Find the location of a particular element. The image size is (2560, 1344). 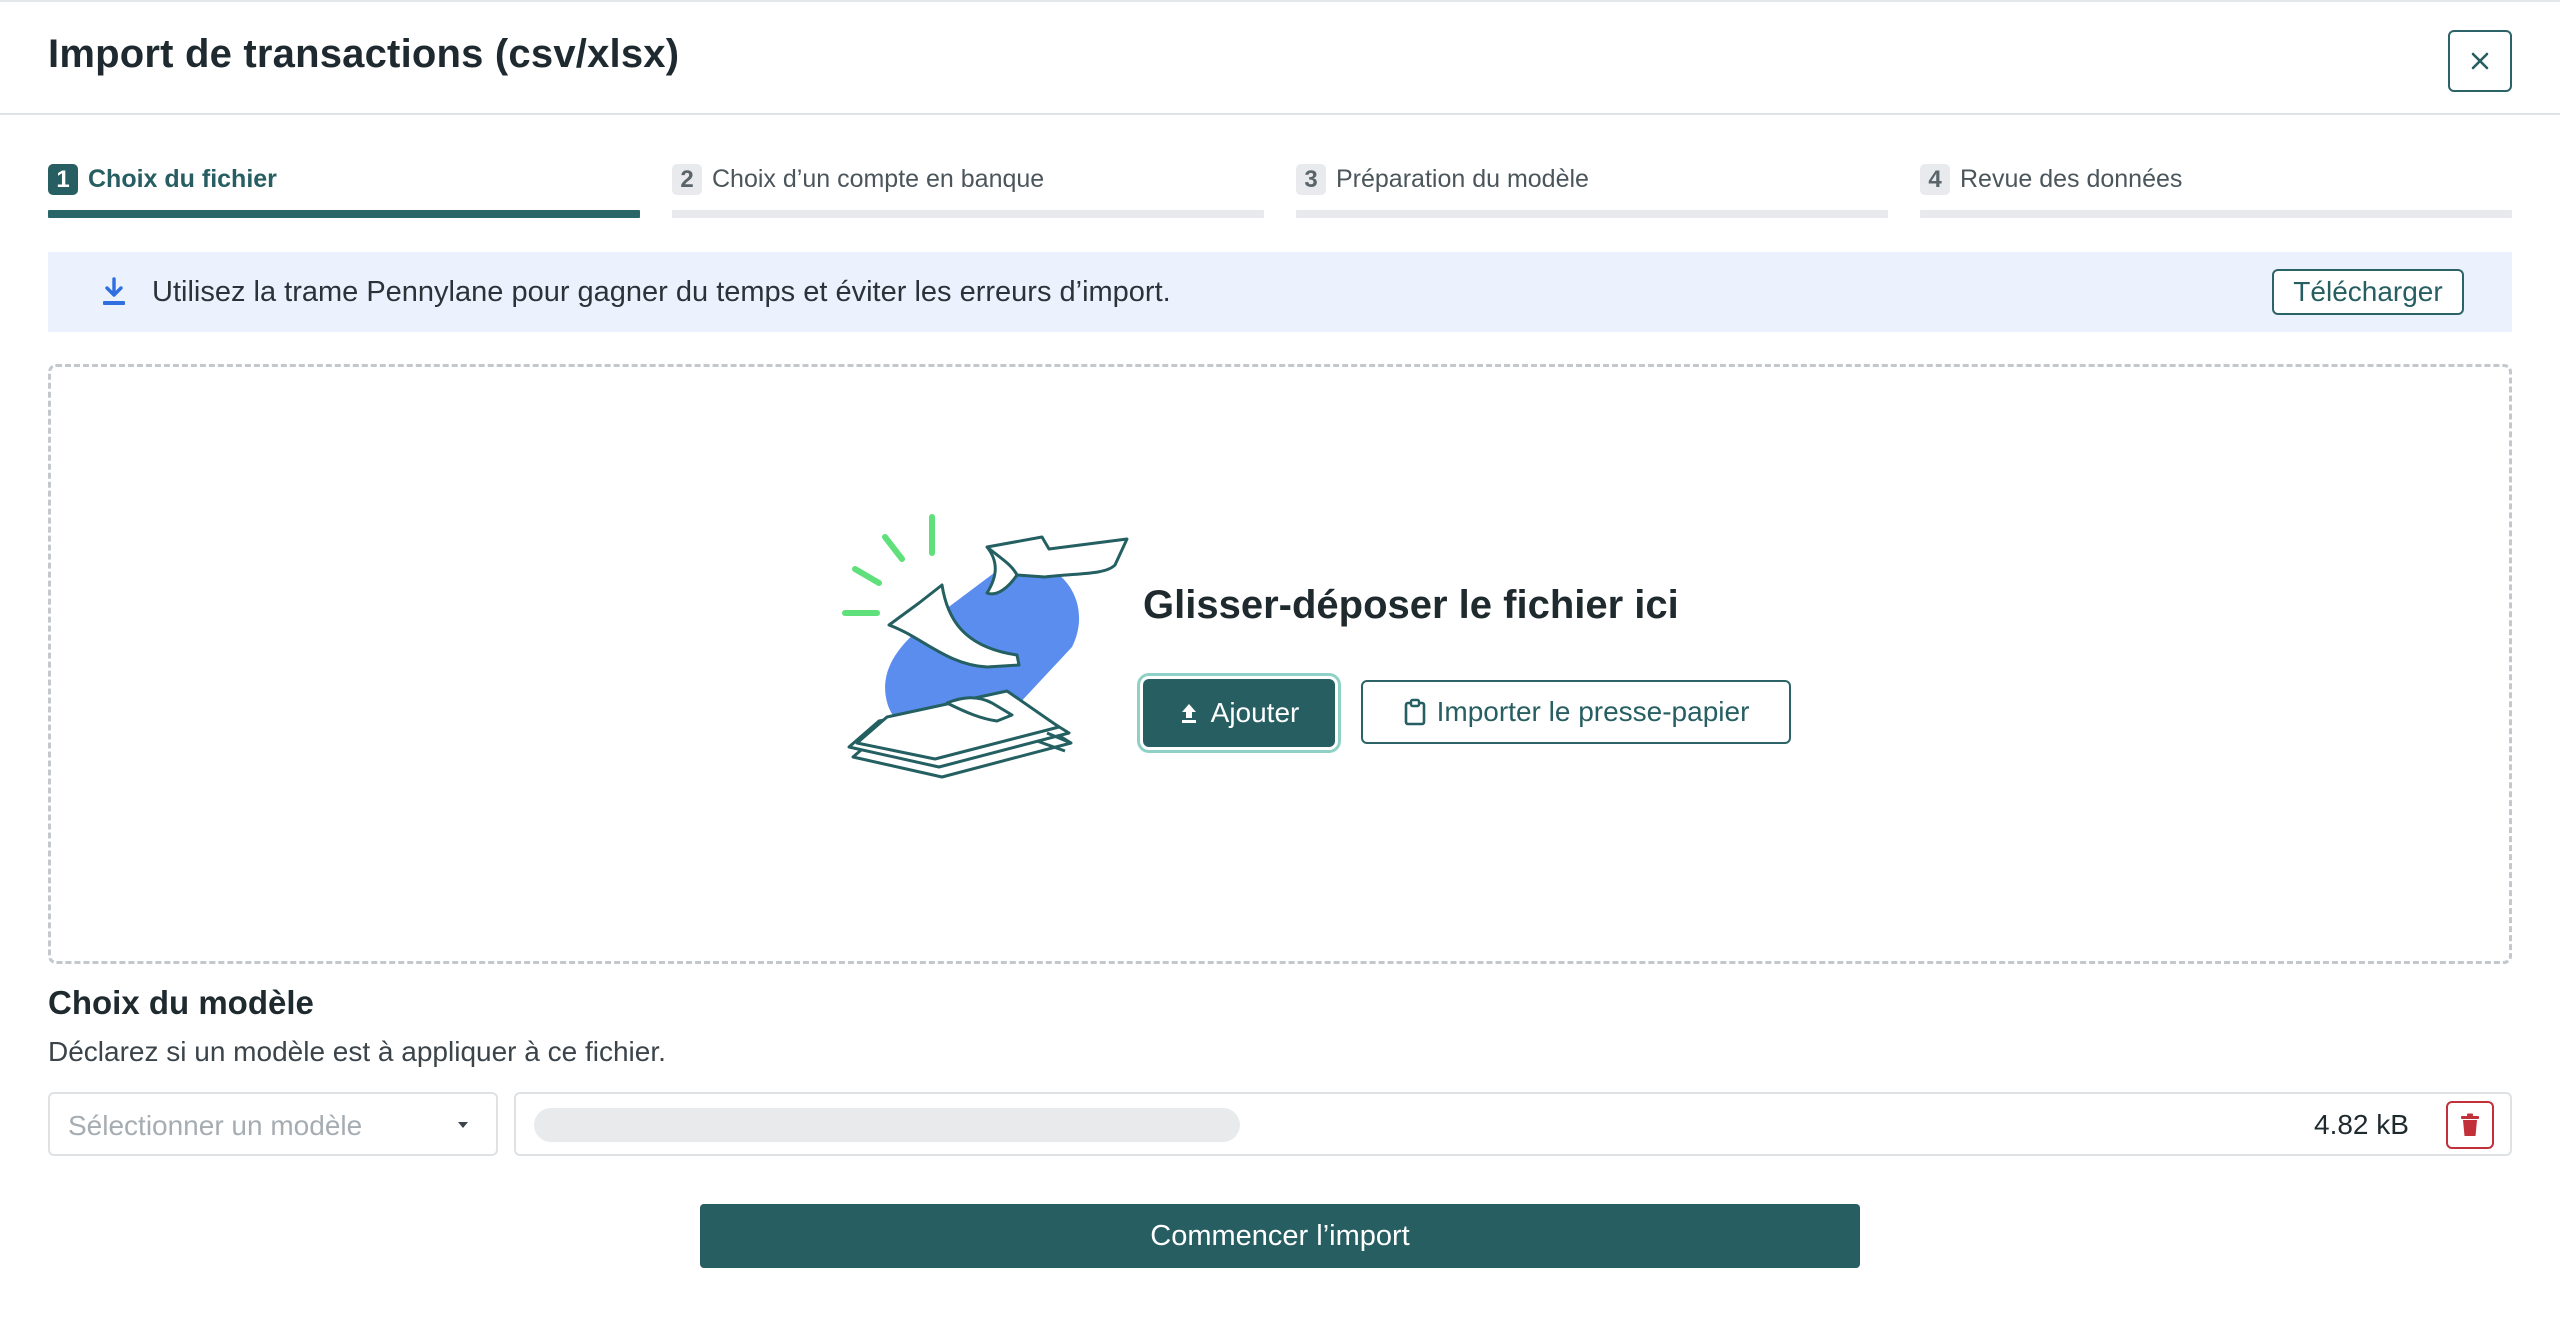

download-icon is located at coordinates (114, 291).